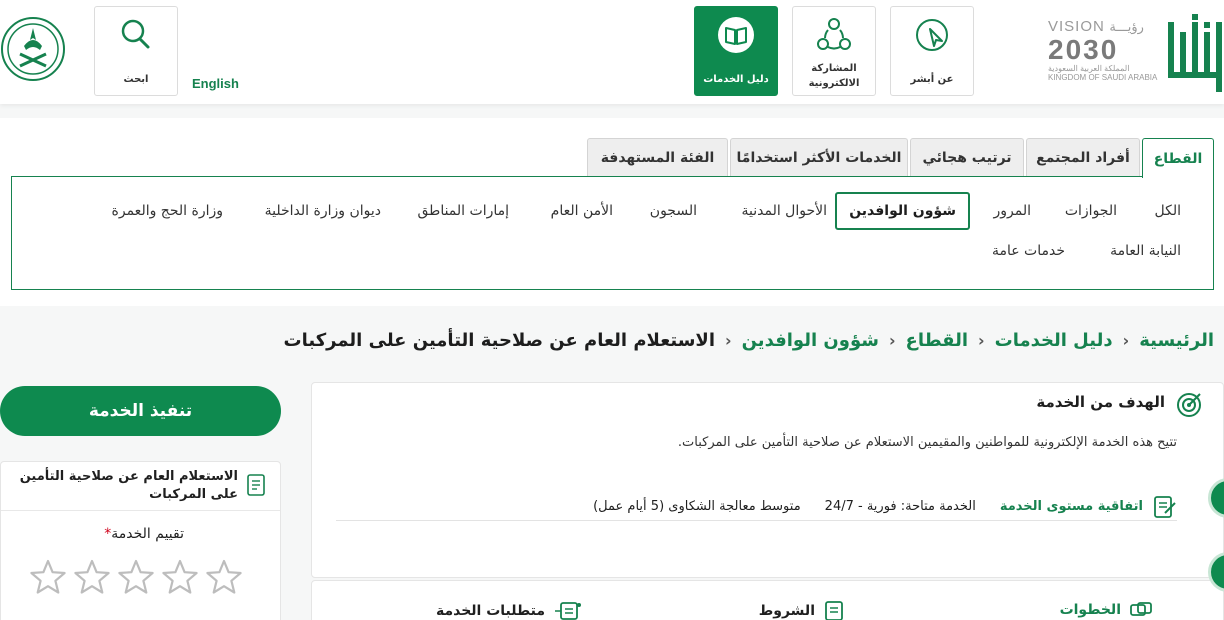  Describe the element at coordinates (736, 35) in the screenshot. I see `book-icon` at that location.